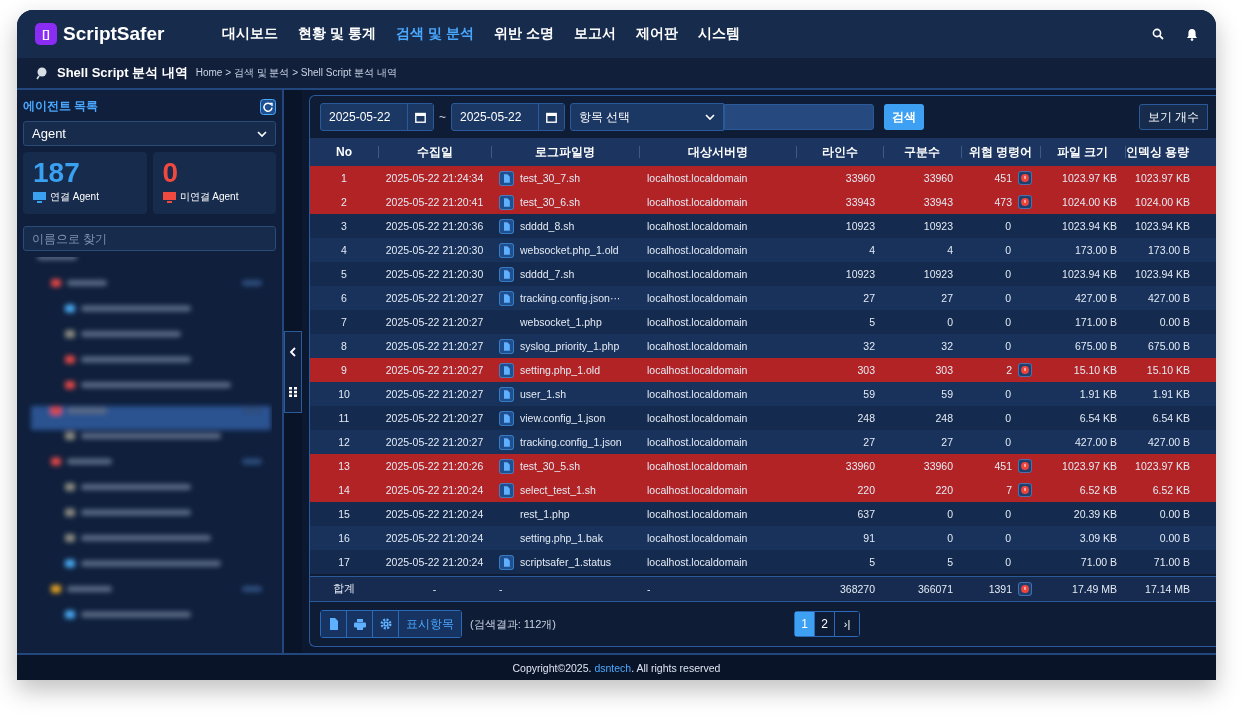 The image size is (1248, 724). I want to click on nav-item: 검색 및 분석, so click(435, 34).